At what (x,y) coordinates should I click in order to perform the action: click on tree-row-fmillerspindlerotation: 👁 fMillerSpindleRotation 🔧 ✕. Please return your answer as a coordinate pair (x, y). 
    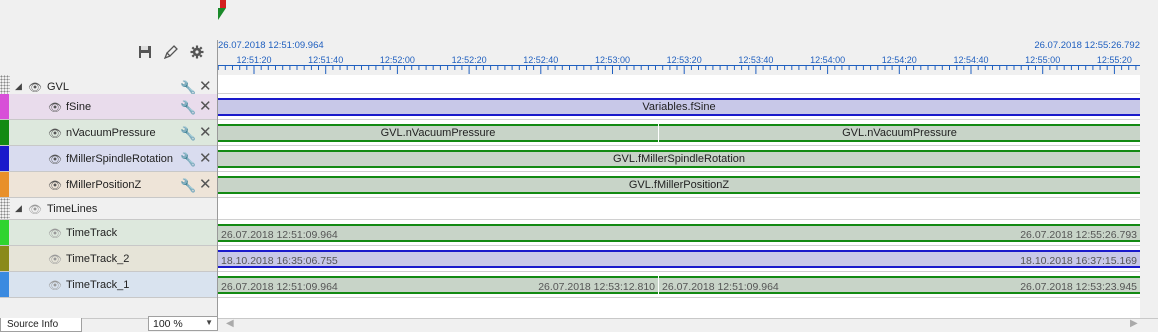
    Looking at the image, I should click on (109, 159).